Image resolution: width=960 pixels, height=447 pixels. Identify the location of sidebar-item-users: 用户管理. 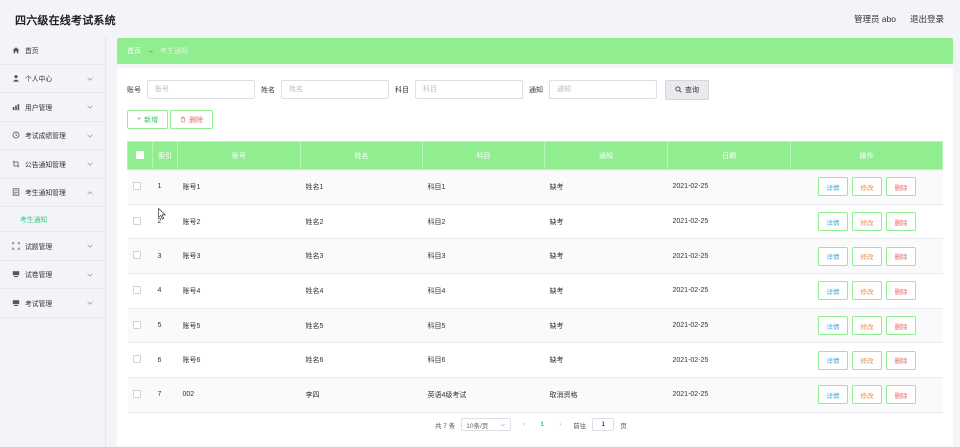
(52, 107).